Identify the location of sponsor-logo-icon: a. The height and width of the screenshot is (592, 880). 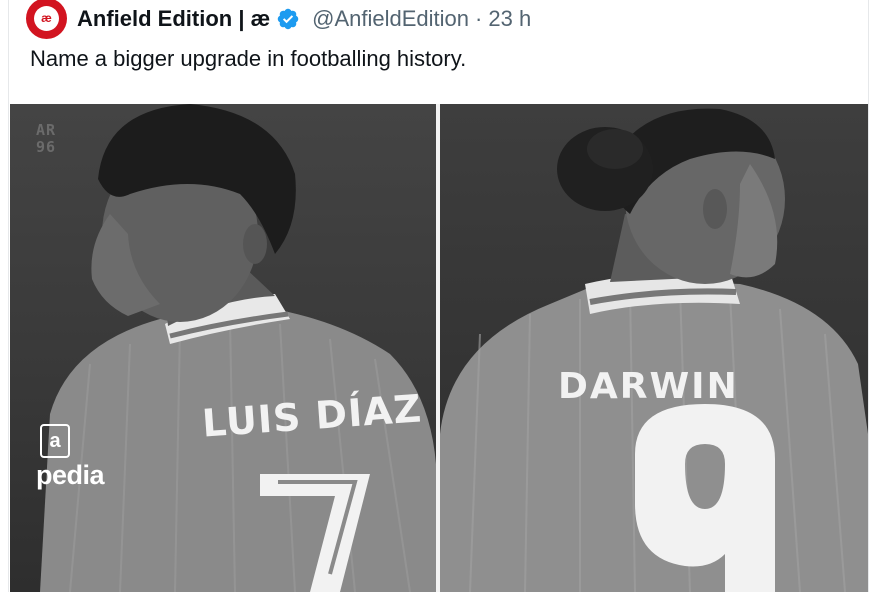
(55, 441).